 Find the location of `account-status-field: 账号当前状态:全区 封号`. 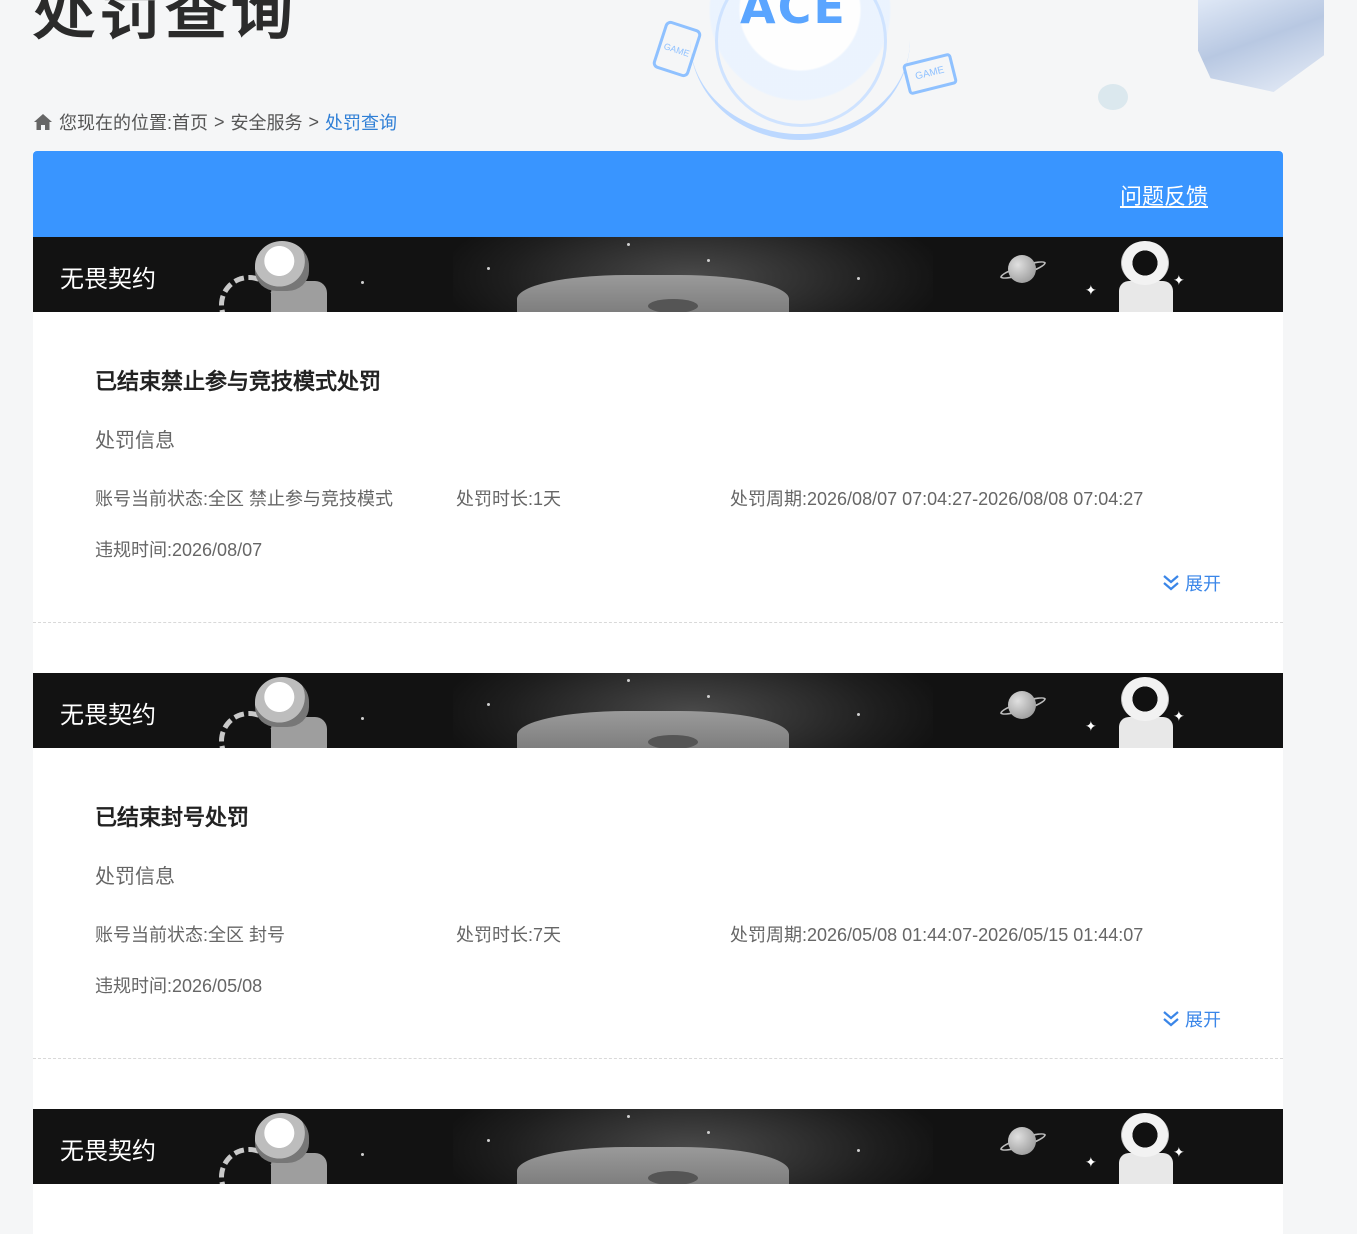

account-status-field: 账号当前状态:全区 封号 is located at coordinates (190, 934).